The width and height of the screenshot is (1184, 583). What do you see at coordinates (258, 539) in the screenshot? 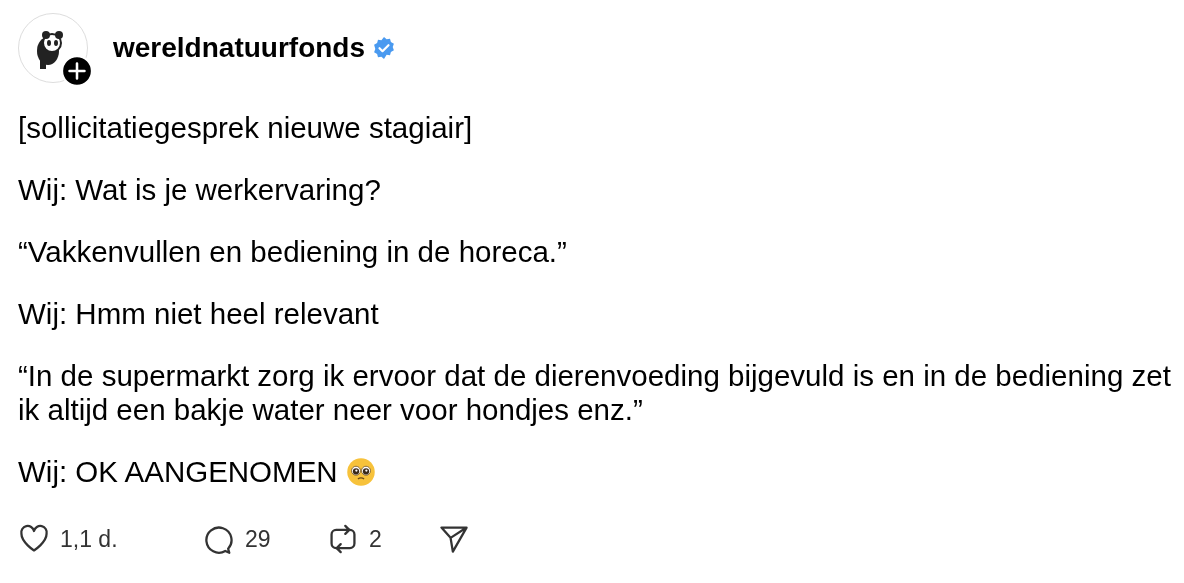
I see `action-count: 29` at bounding box center [258, 539].